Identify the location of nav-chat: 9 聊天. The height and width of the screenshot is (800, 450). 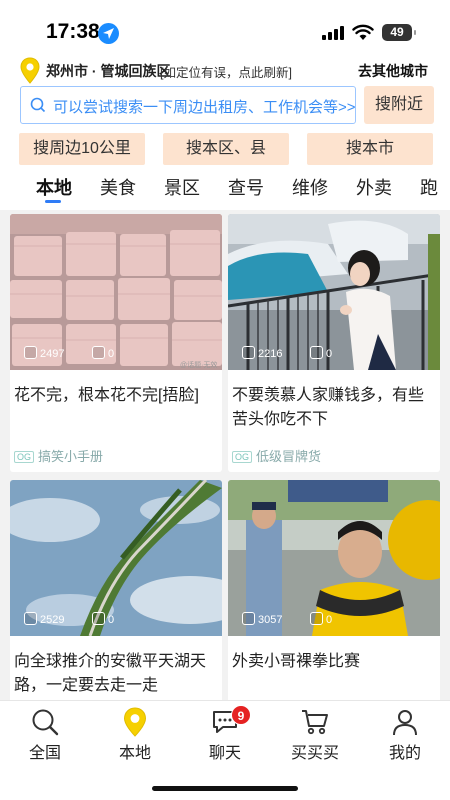
(225, 734).